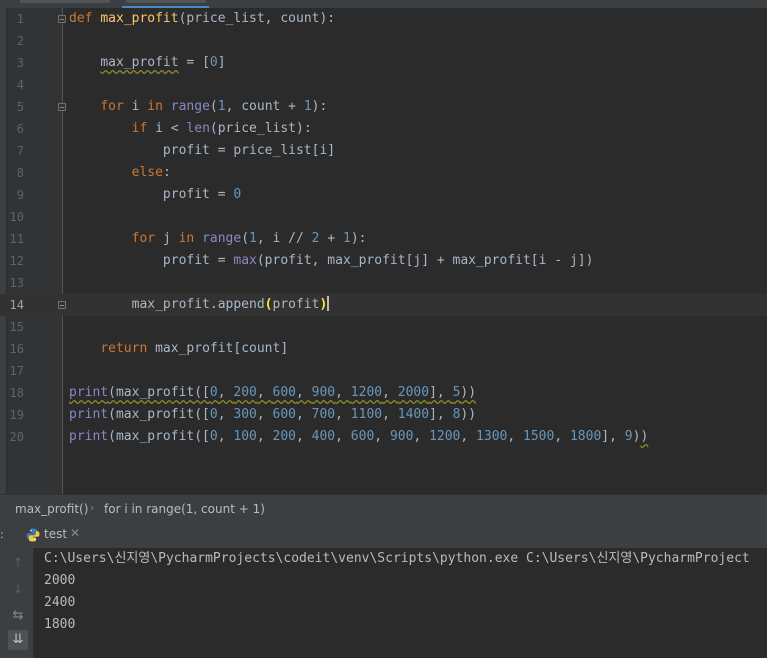  What do you see at coordinates (221, 62) in the screenshot?
I see `code-token: ]` at bounding box center [221, 62].